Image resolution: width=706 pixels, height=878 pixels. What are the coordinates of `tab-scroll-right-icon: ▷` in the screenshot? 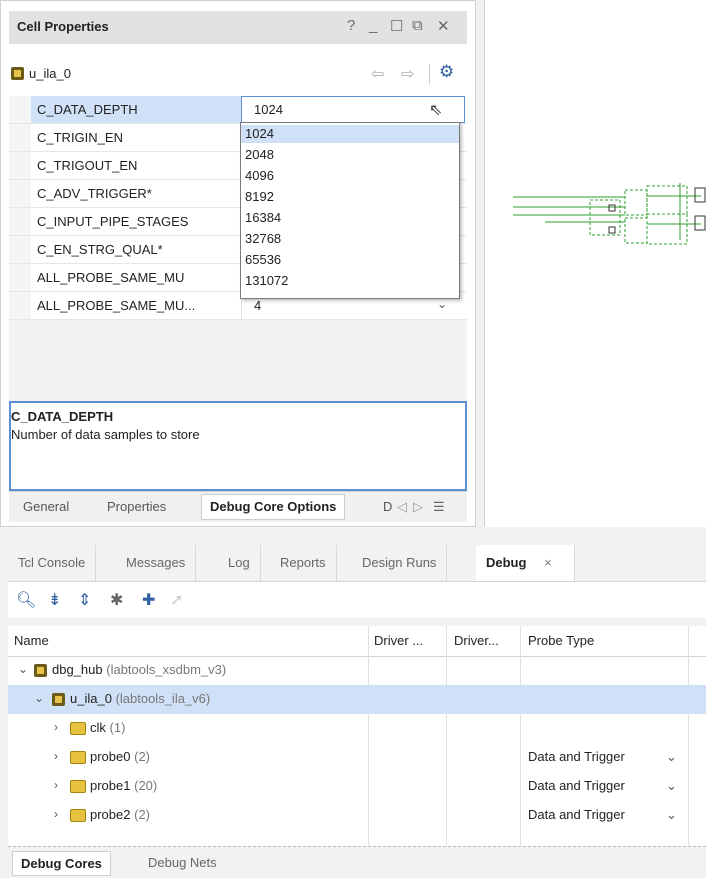 It's located at (418, 507).